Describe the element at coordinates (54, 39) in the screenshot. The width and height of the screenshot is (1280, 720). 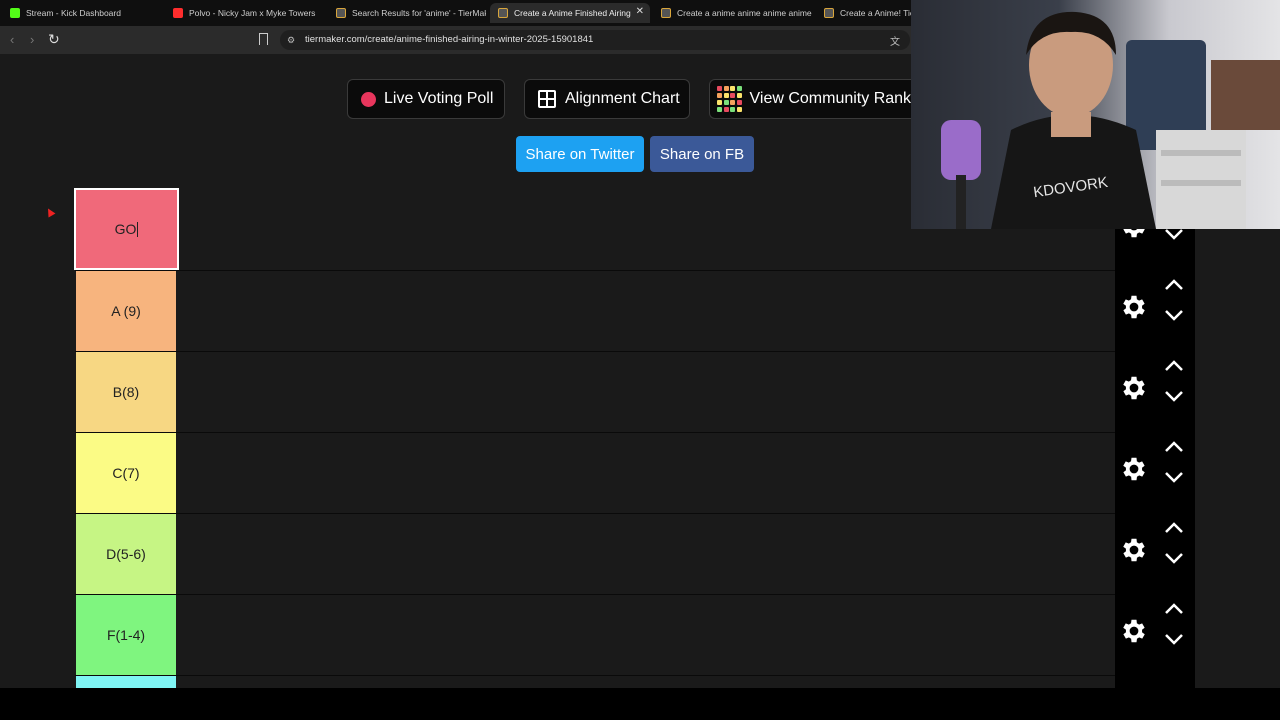
I see `reload-icon: ↻` at that location.